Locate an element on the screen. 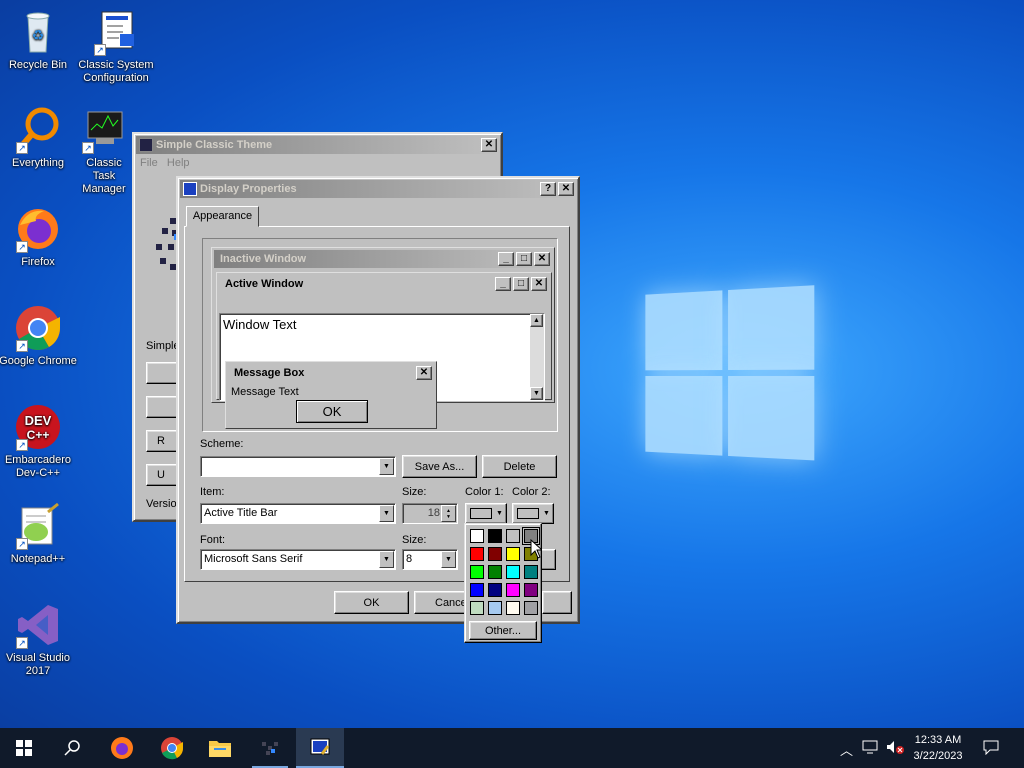 This screenshot has height=768, width=1024. taskbar-search-button is located at coordinates (72, 748).